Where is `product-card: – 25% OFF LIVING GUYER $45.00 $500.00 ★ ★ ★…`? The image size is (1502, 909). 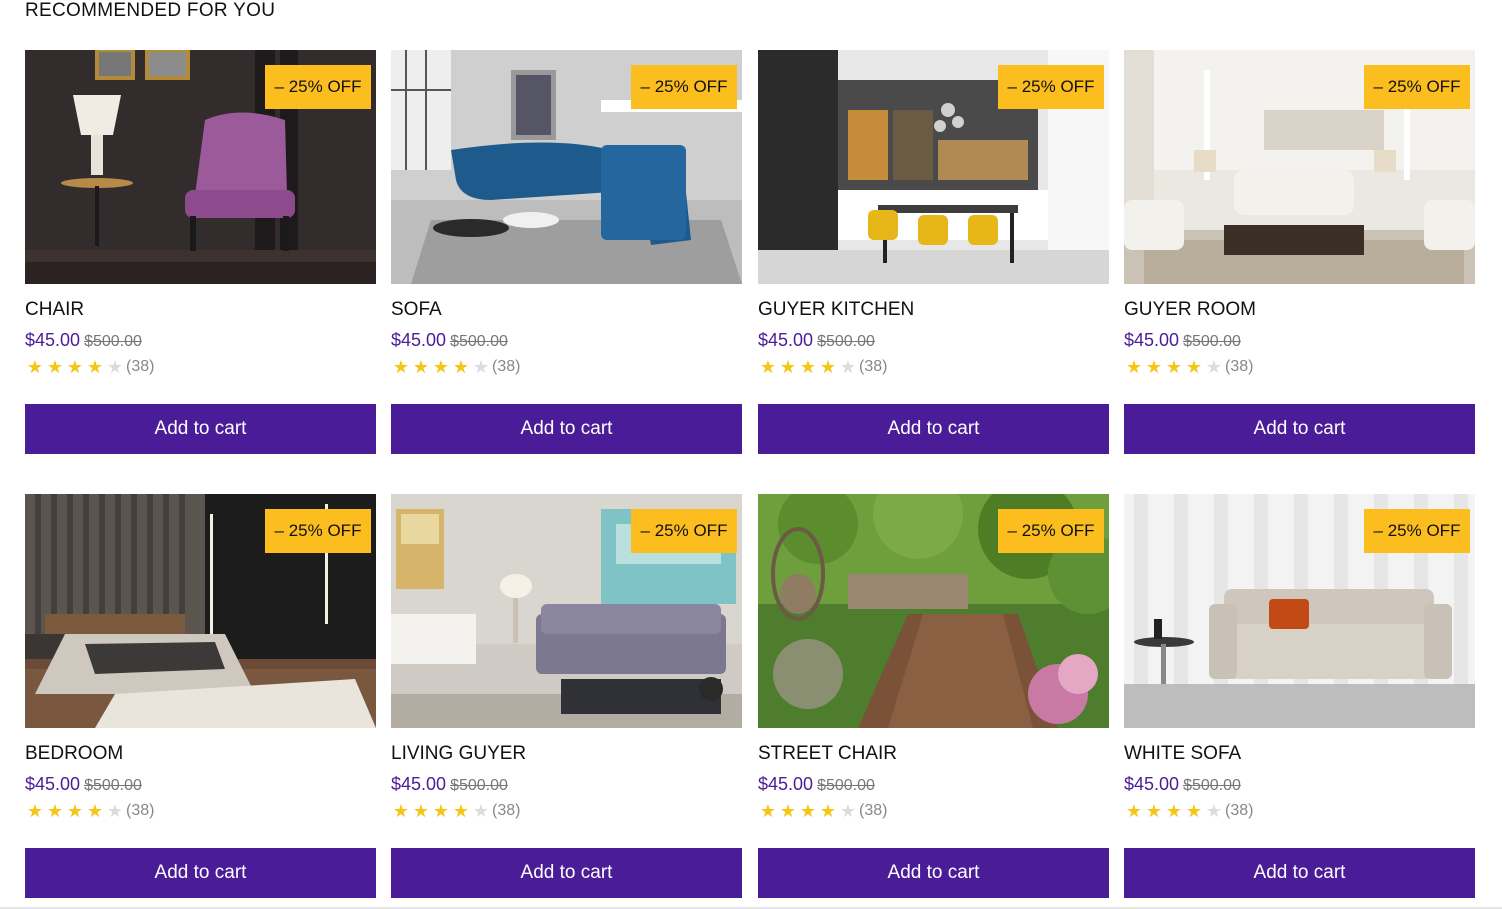 product-card: – 25% OFF LIVING GUYER $45.00 $500.00 ★ ★ ★… is located at coordinates (566, 696).